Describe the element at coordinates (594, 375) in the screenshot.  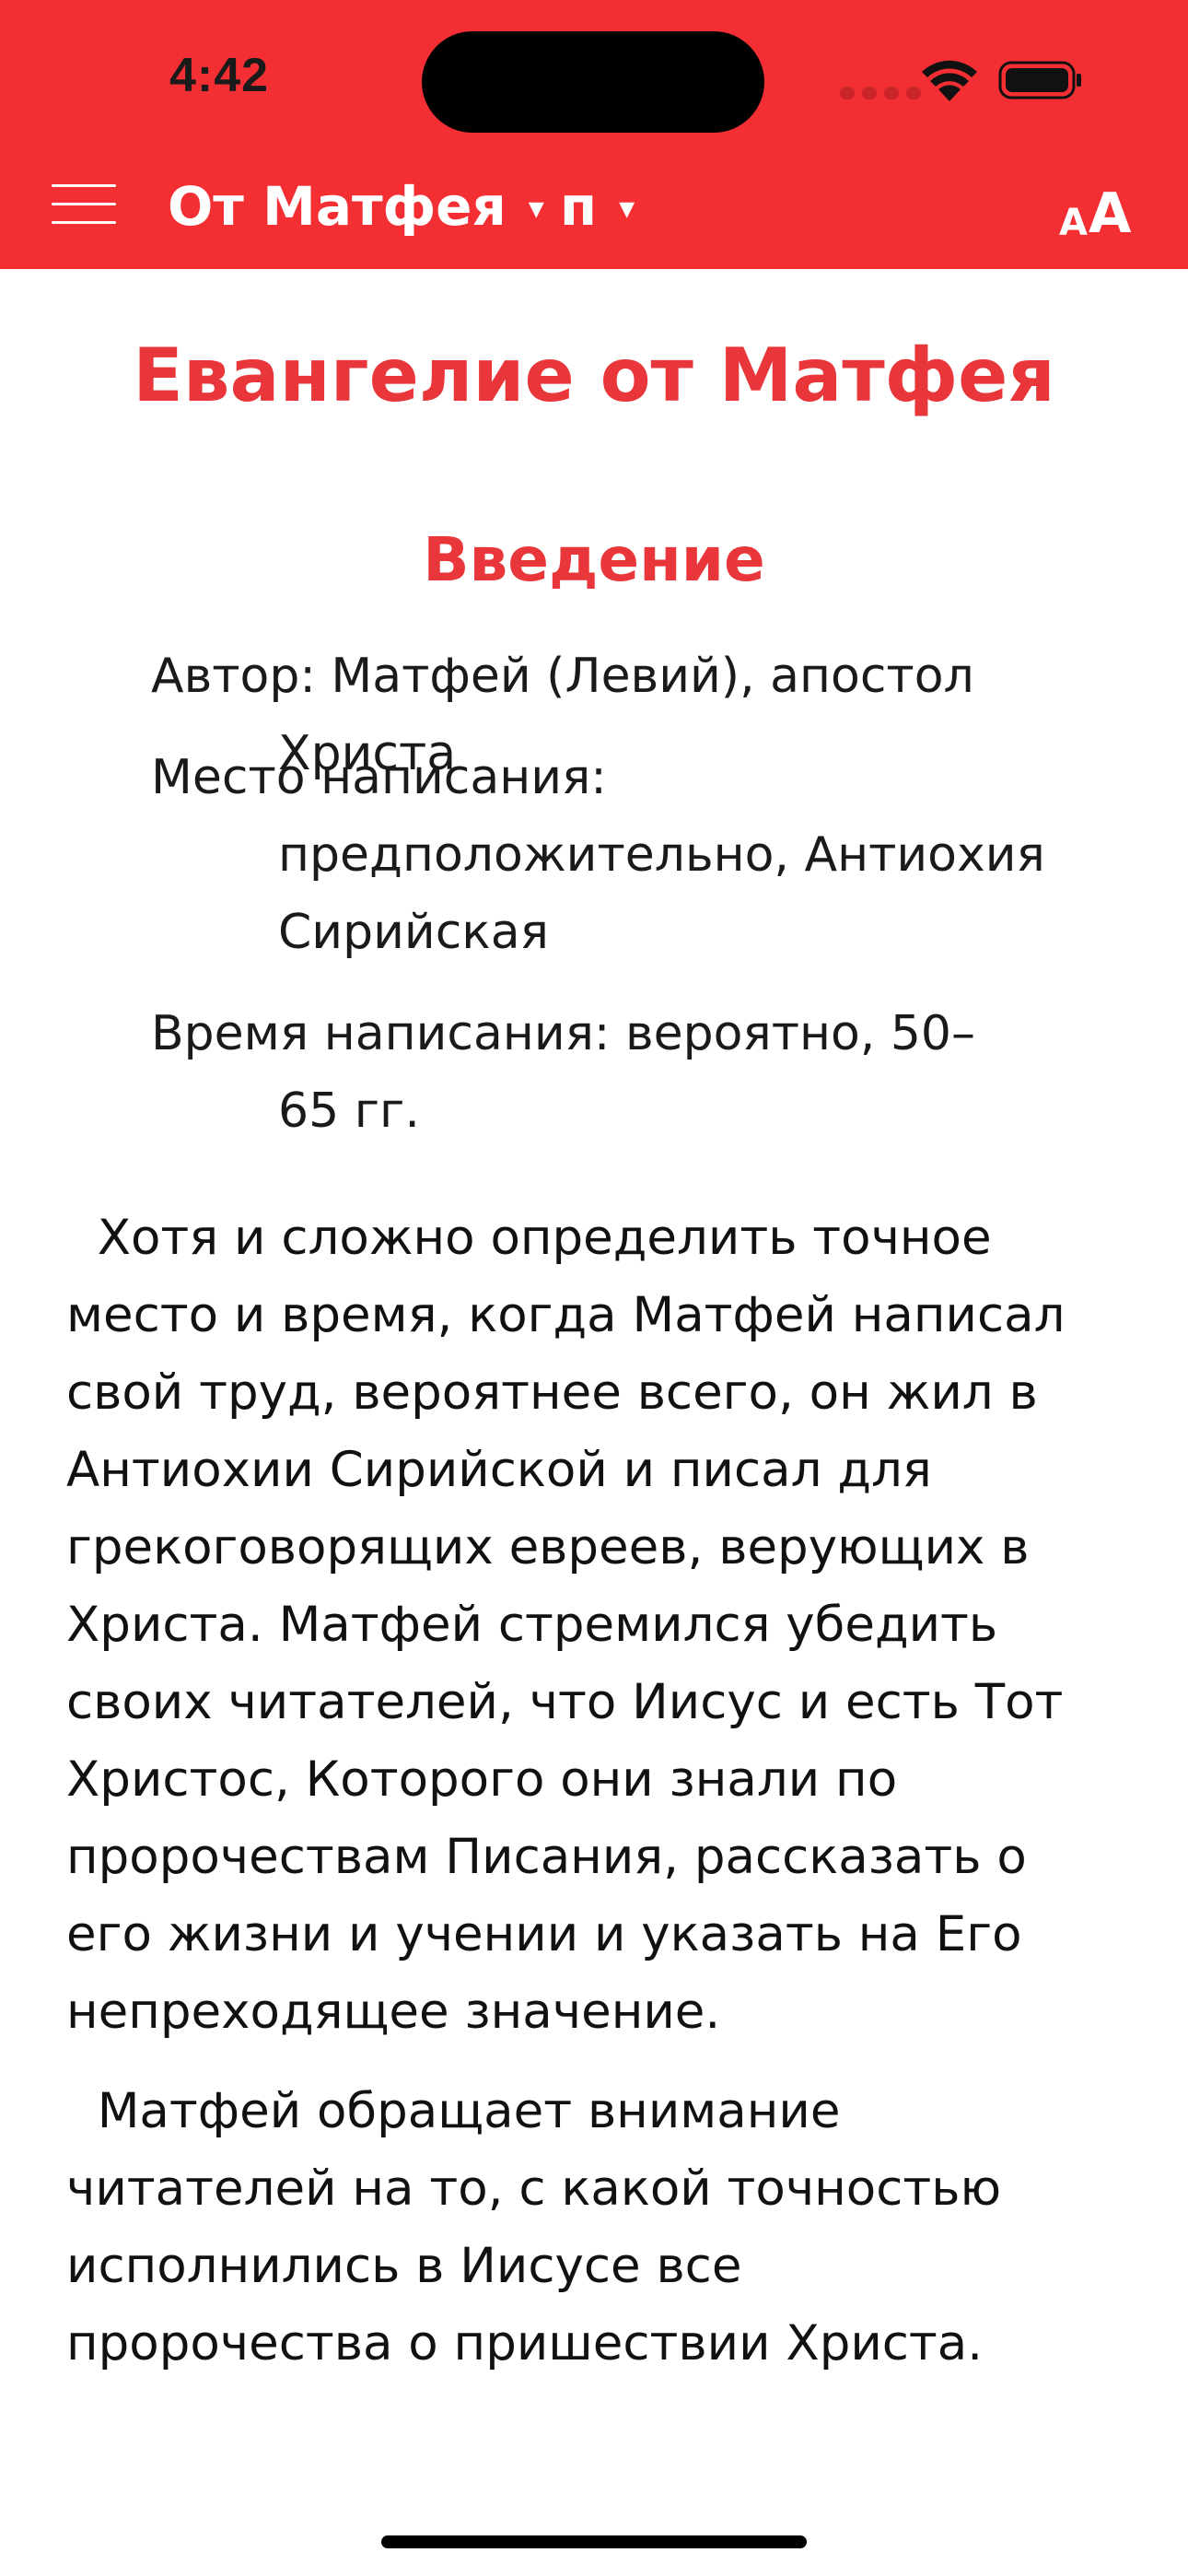
I see `book-title: Евангелие от Матфея` at that location.